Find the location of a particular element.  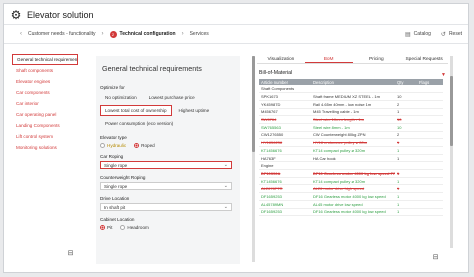

radio-pit: Pit is located at coordinates (106, 227).